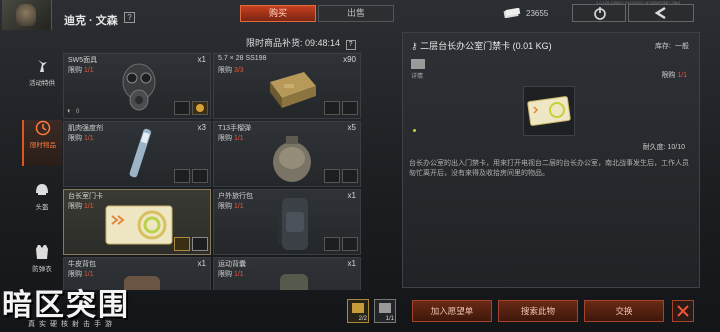 The width and height of the screenshot is (720, 332). What do you see at coordinates (389, 319) in the screenshot?
I see `cost-value: 1/1` at bounding box center [389, 319].